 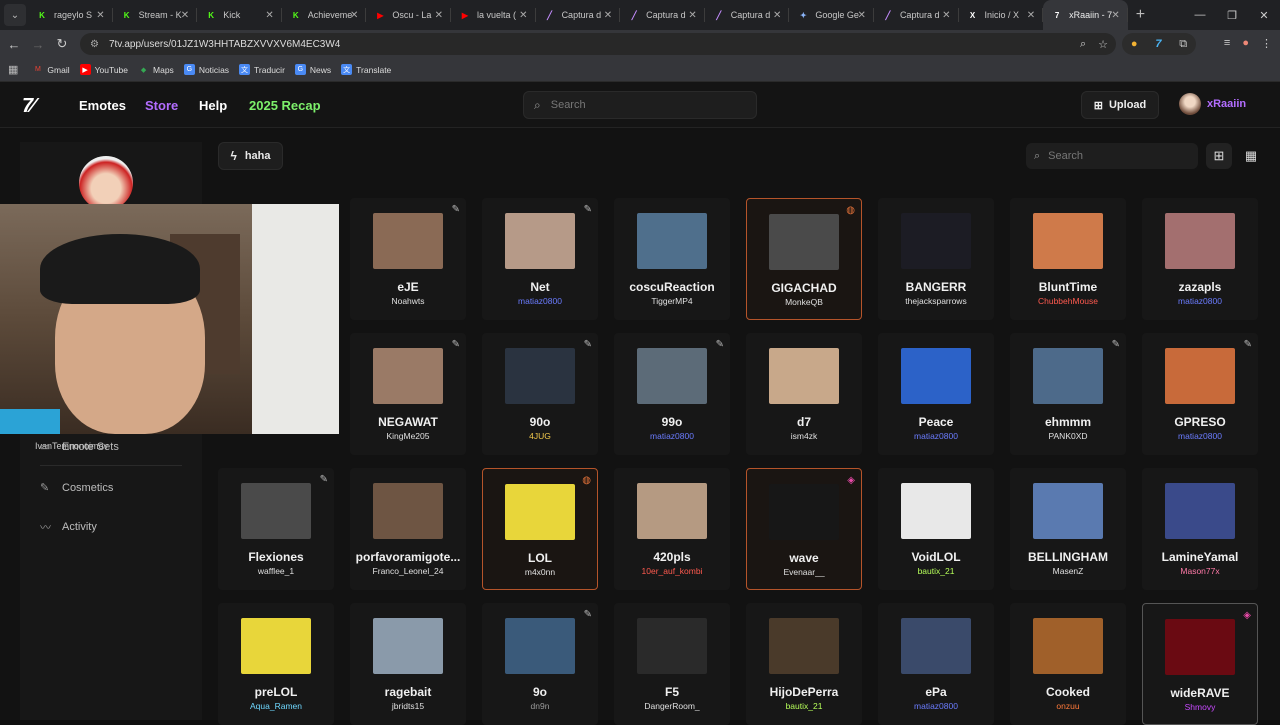 I want to click on grid-view-large-icon: ▦, so click(x=1251, y=156).